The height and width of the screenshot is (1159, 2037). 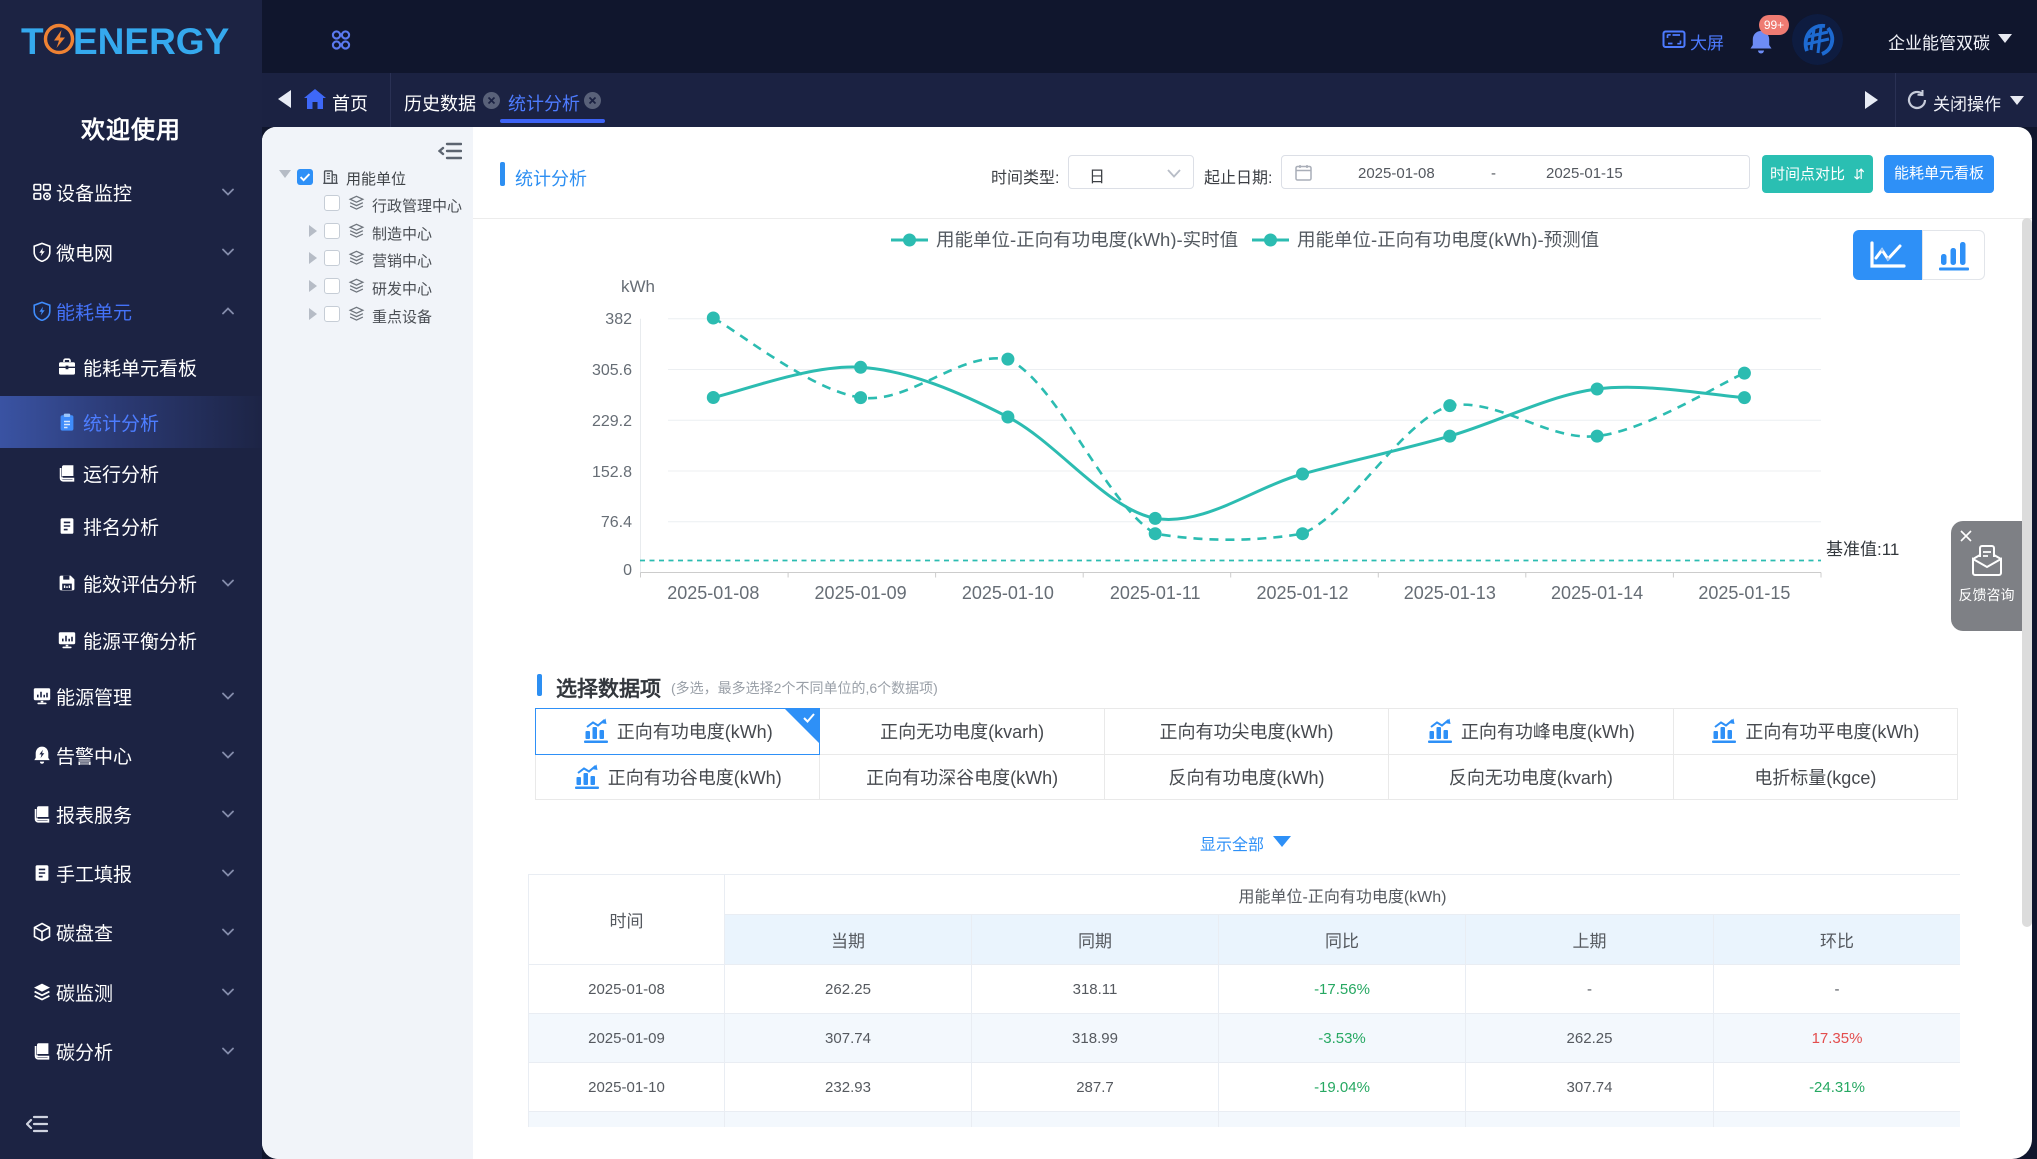 I want to click on svg-text: kWh, so click(x=638, y=286).